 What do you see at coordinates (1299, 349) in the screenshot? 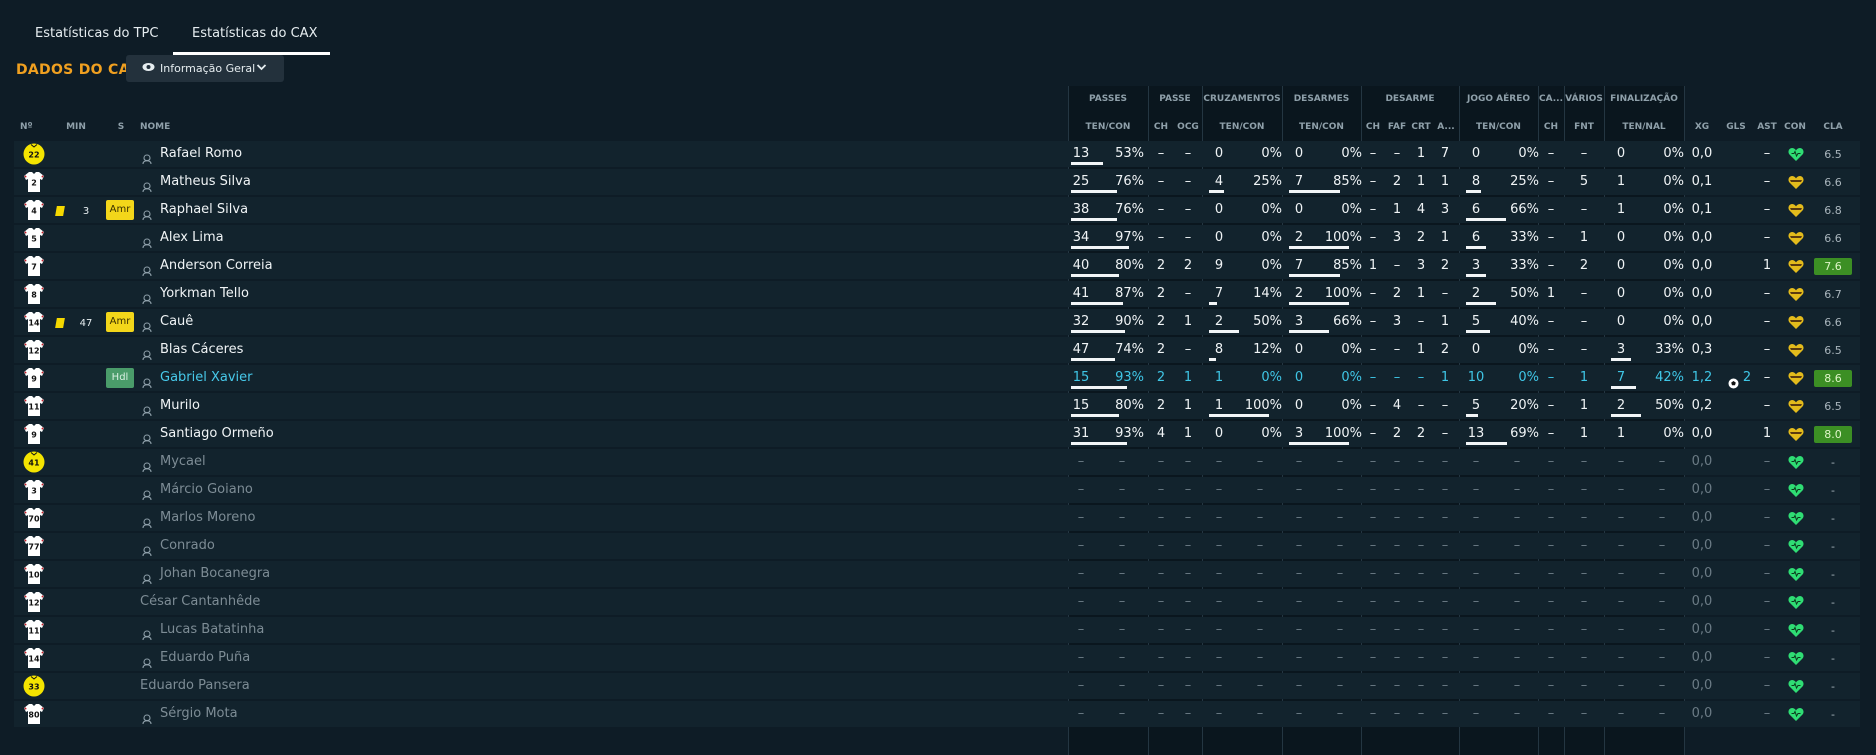
I see `tackles-attempts: 0` at bounding box center [1299, 349].